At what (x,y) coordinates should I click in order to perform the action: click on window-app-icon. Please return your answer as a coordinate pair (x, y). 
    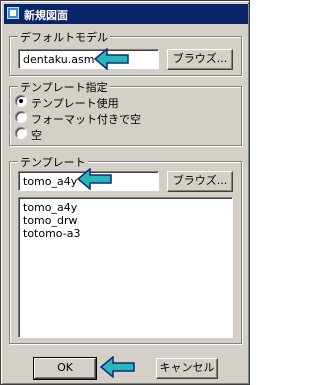
    Looking at the image, I should click on (13, 13).